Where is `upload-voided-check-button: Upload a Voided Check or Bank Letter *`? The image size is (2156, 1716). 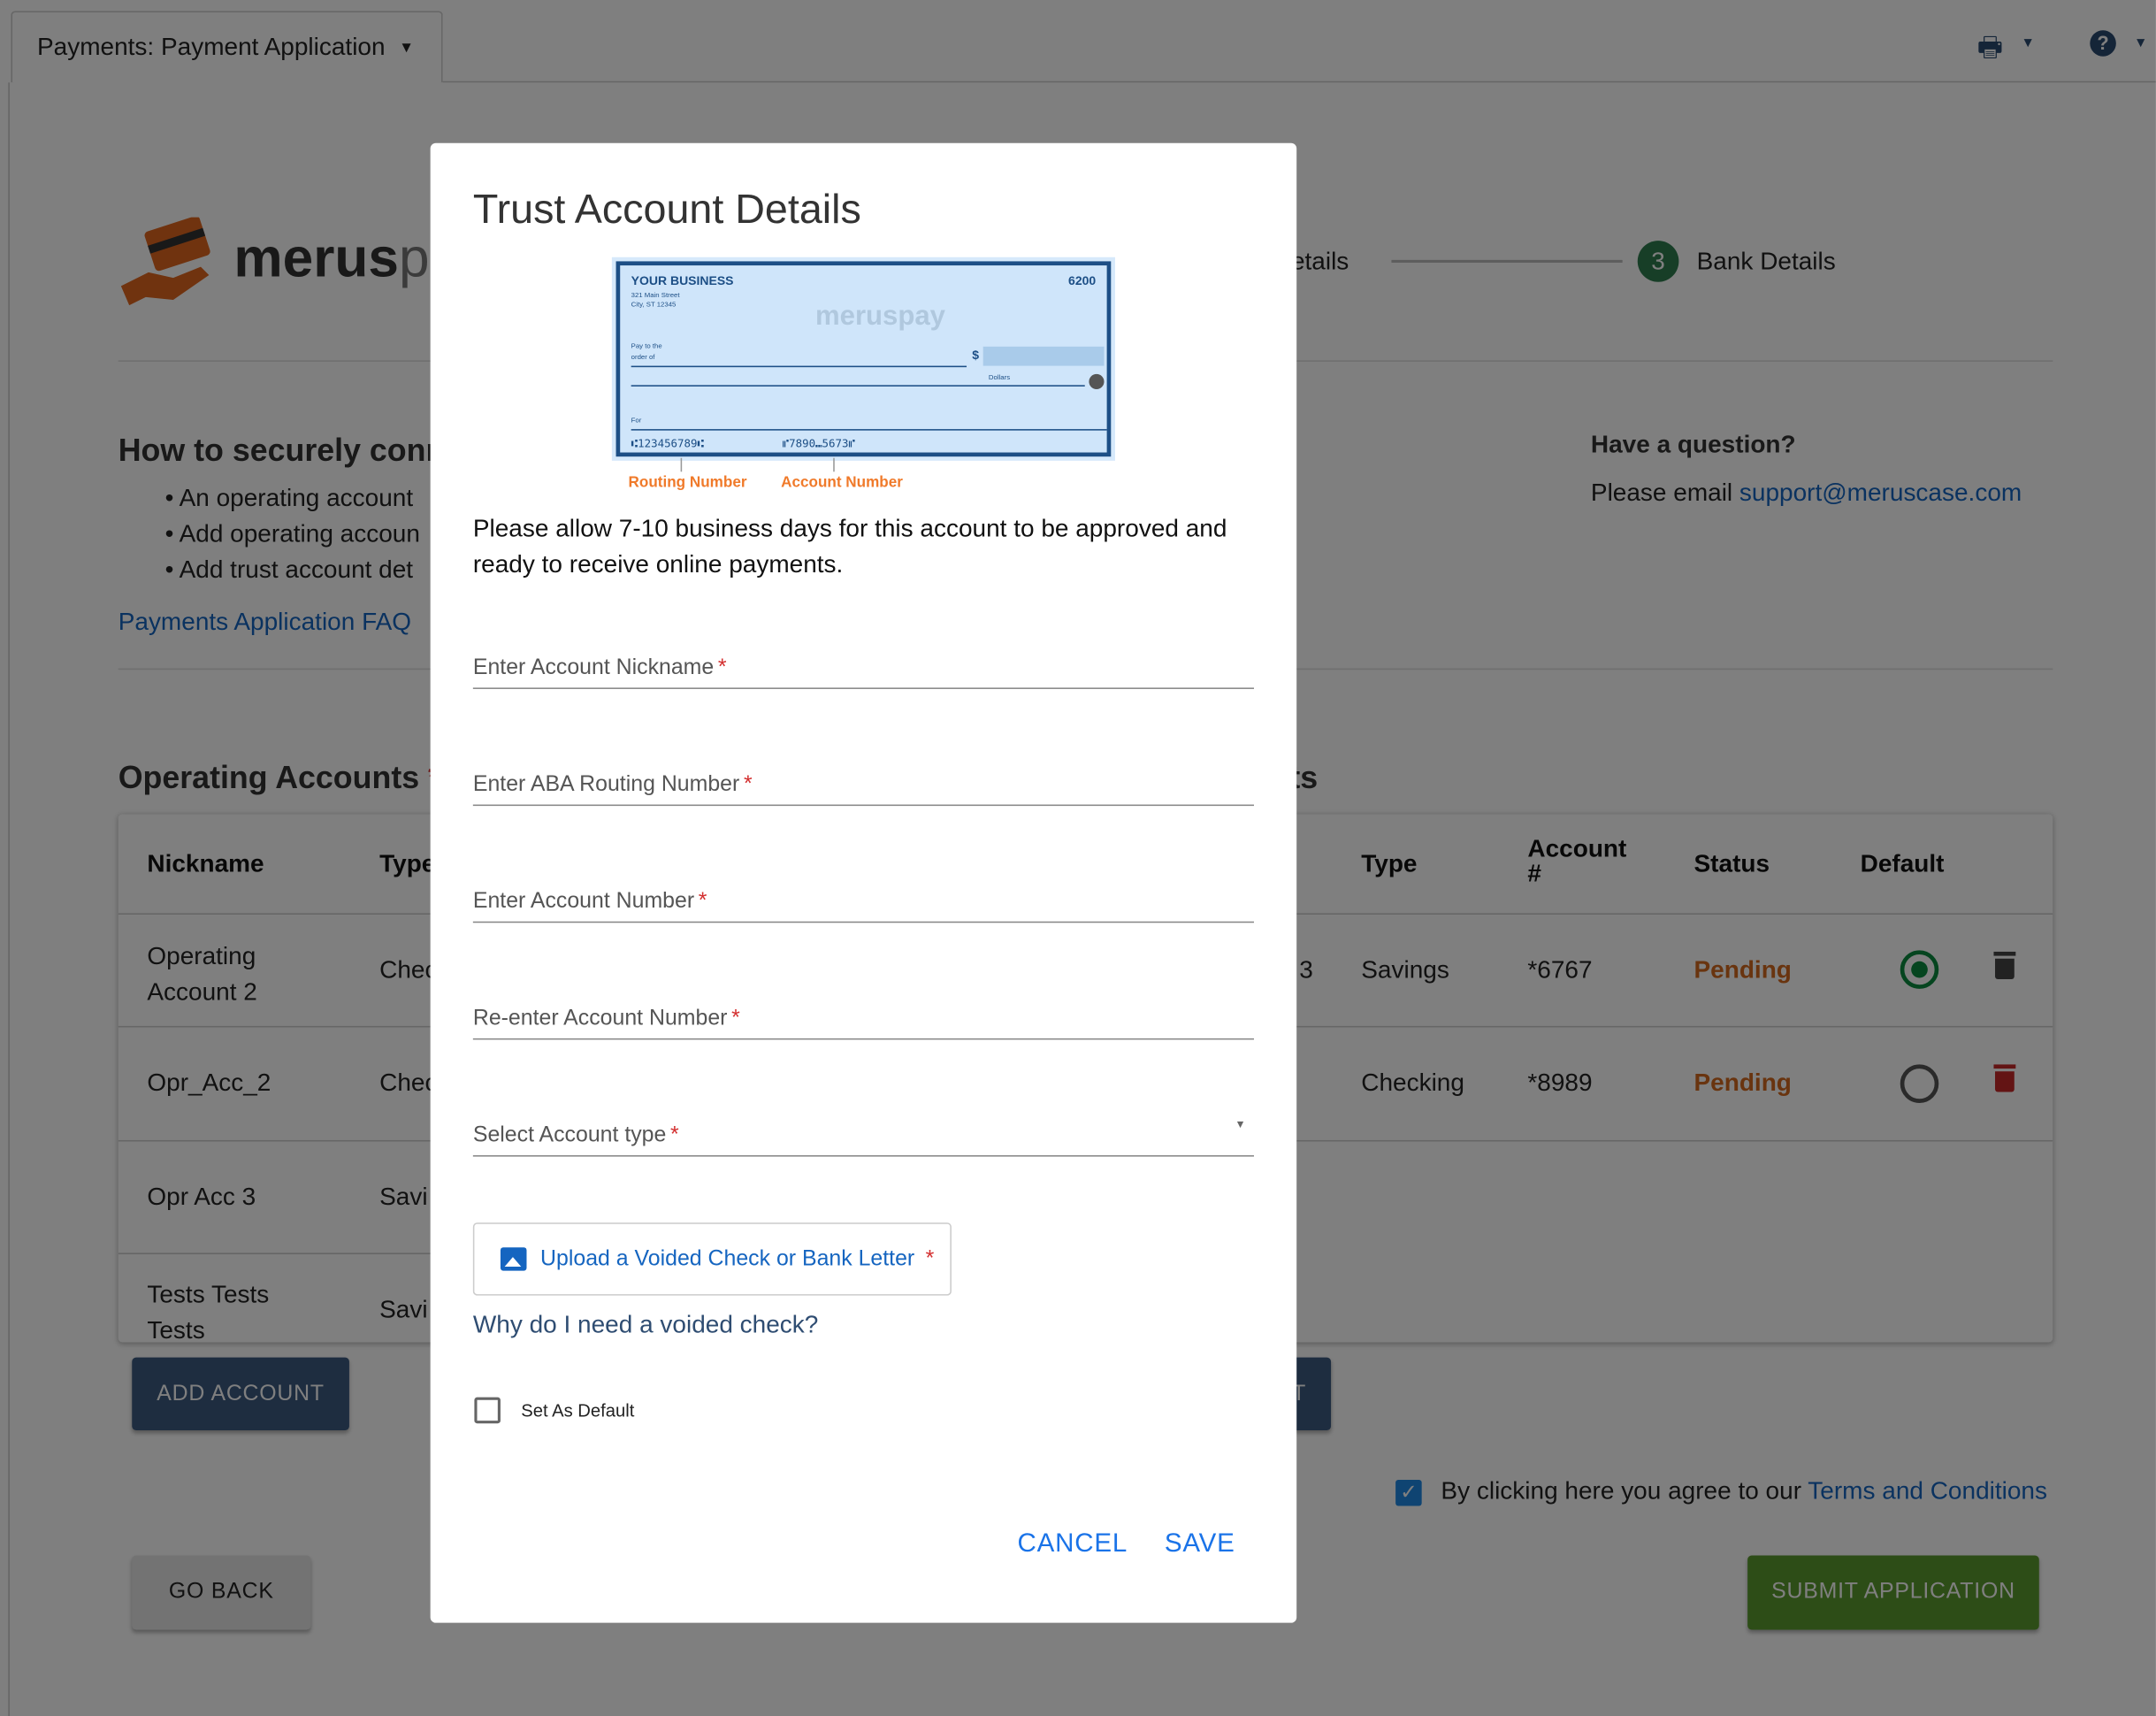 upload-voided-check-button: Upload a Voided Check or Bank Letter * is located at coordinates (712, 1259).